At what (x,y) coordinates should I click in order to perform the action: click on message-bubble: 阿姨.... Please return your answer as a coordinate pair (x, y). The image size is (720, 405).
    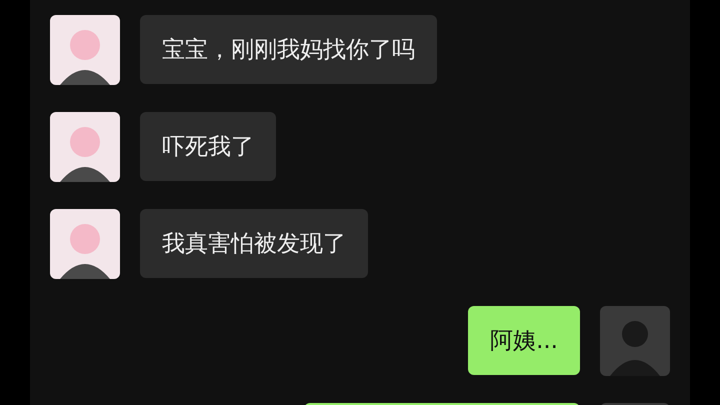
    Looking at the image, I should click on (524, 340).